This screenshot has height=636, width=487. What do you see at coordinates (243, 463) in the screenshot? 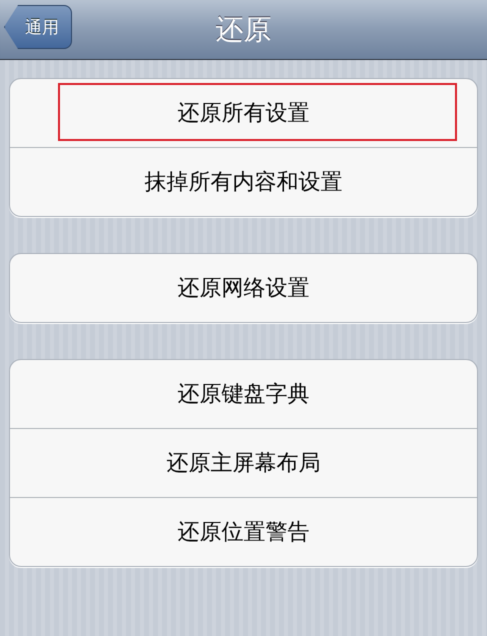
I see `reset-option: 还原主屏幕布局` at bounding box center [243, 463].